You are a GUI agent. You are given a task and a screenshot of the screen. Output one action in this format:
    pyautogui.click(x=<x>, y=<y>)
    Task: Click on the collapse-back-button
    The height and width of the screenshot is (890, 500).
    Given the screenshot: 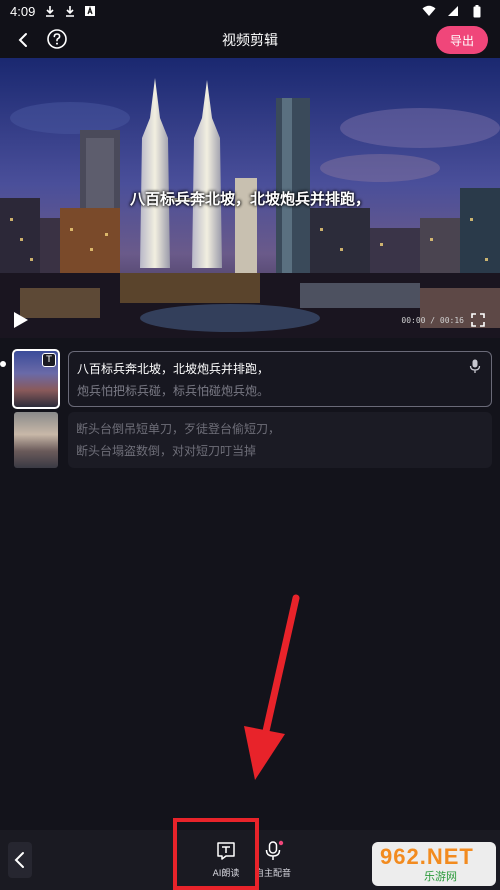 What is the action you would take?
    pyautogui.click(x=20, y=860)
    